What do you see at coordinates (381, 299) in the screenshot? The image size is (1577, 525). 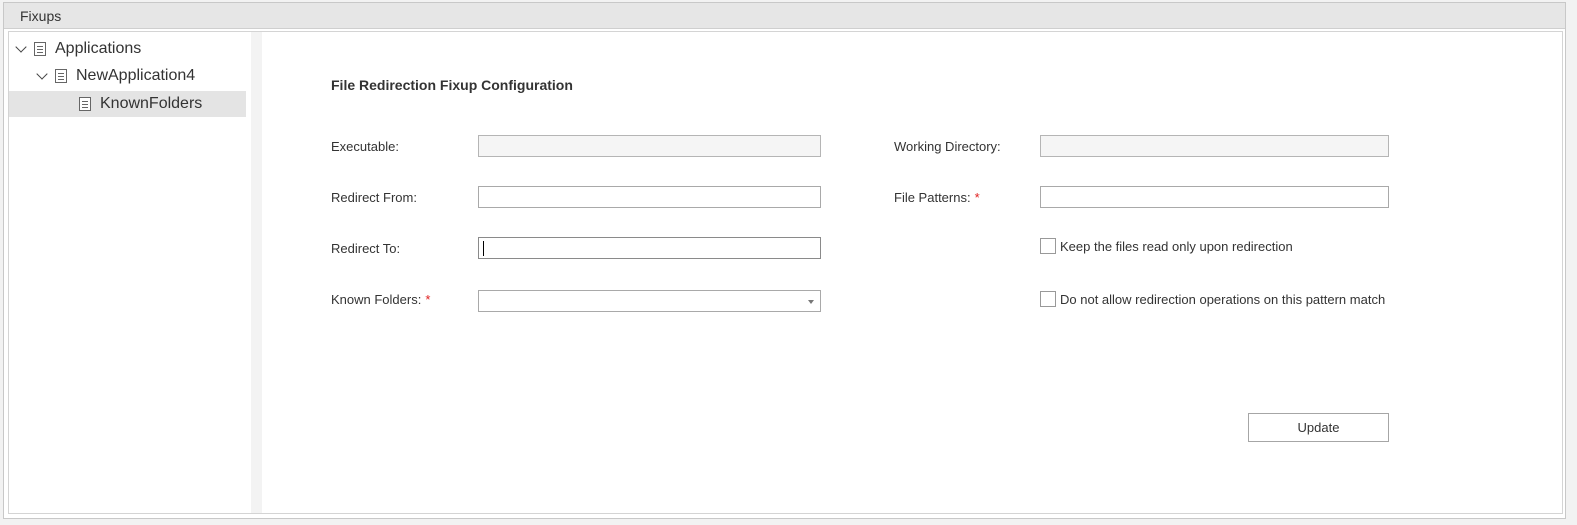 I see `known-folders-label: Known Folders: *` at bounding box center [381, 299].